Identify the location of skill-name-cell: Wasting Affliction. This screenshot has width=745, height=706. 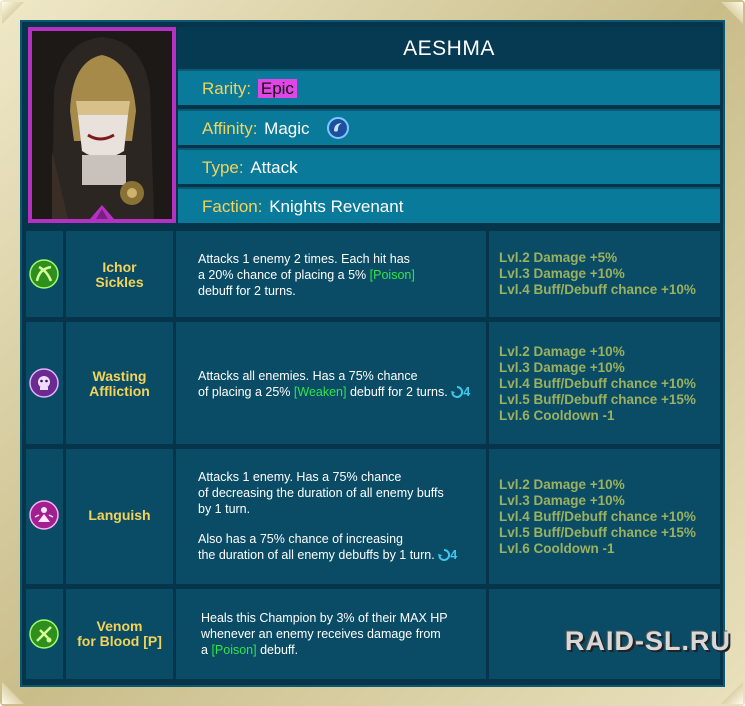
(119, 383).